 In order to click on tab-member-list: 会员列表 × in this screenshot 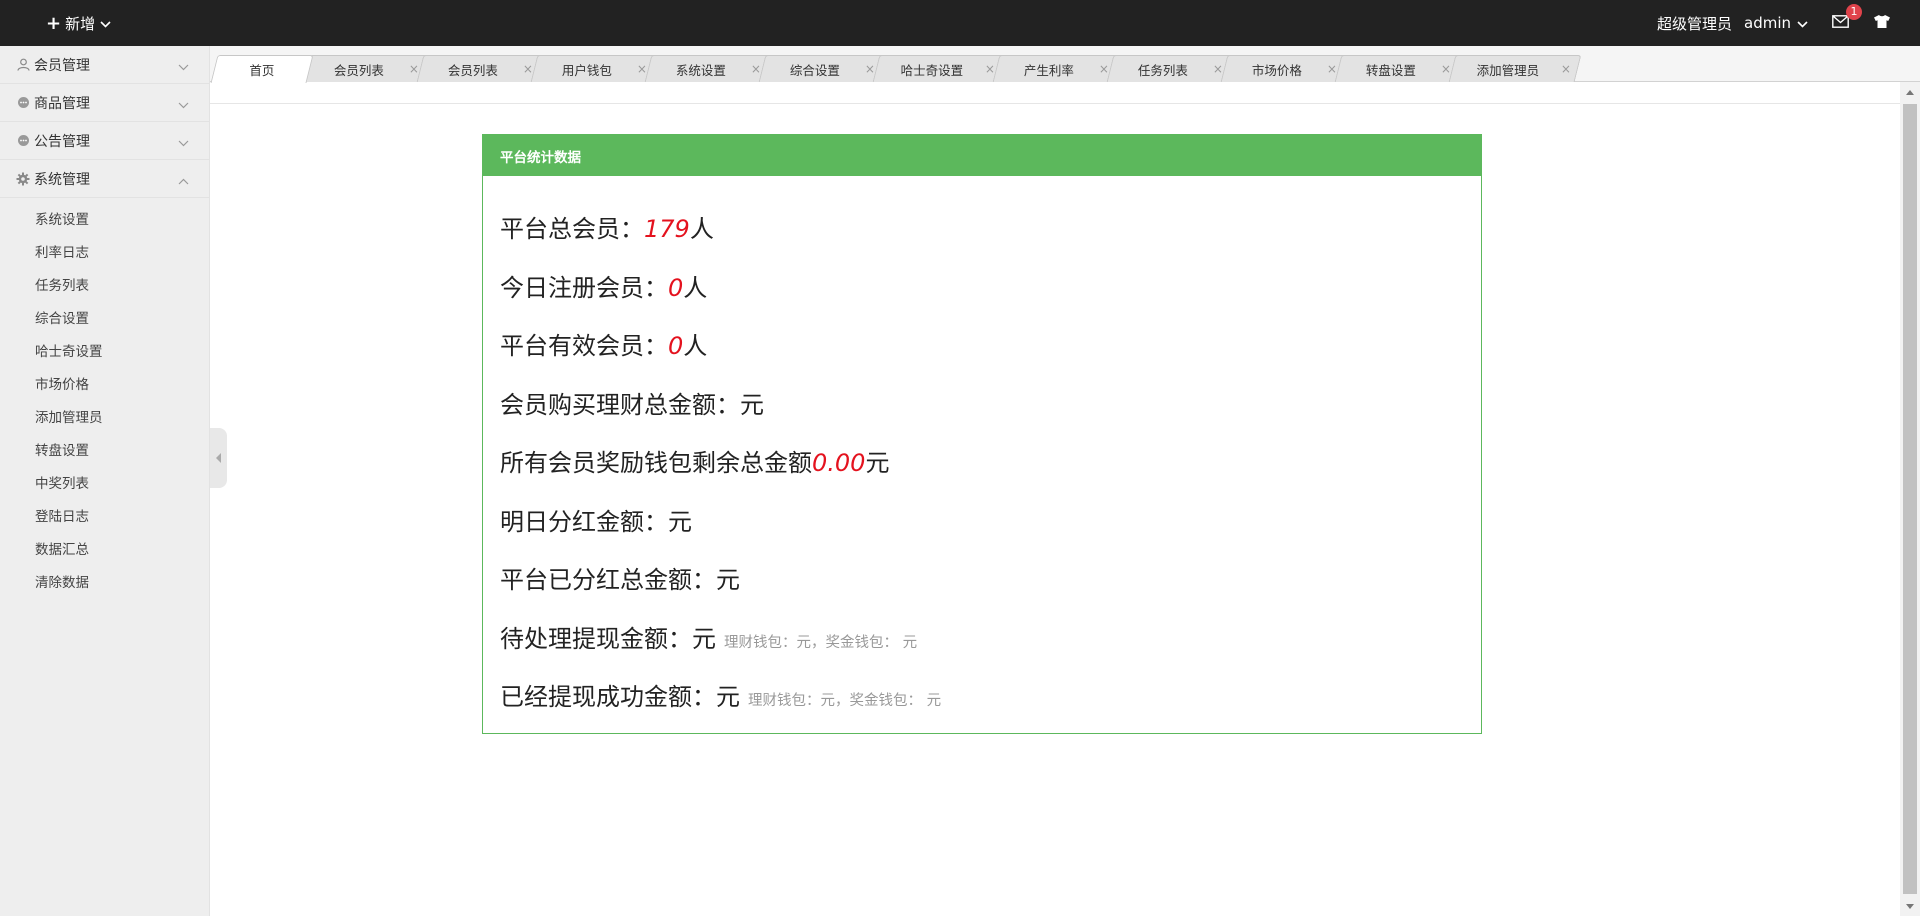, I will do `click(366, 68)`.